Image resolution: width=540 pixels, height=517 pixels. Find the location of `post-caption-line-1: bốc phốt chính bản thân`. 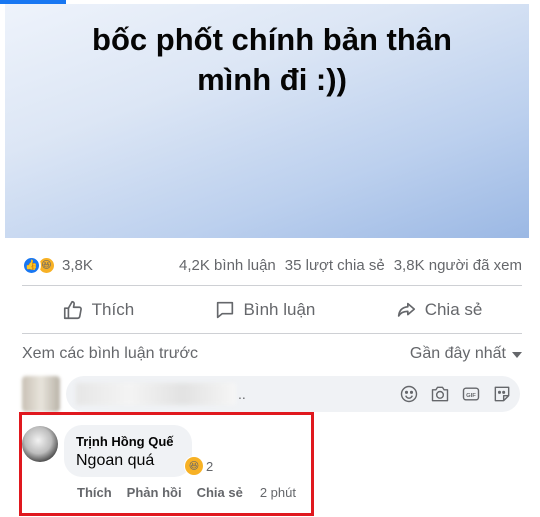

post-caption-line-1: bốc phốt chính bản thân is located at coordinates (272, 39).